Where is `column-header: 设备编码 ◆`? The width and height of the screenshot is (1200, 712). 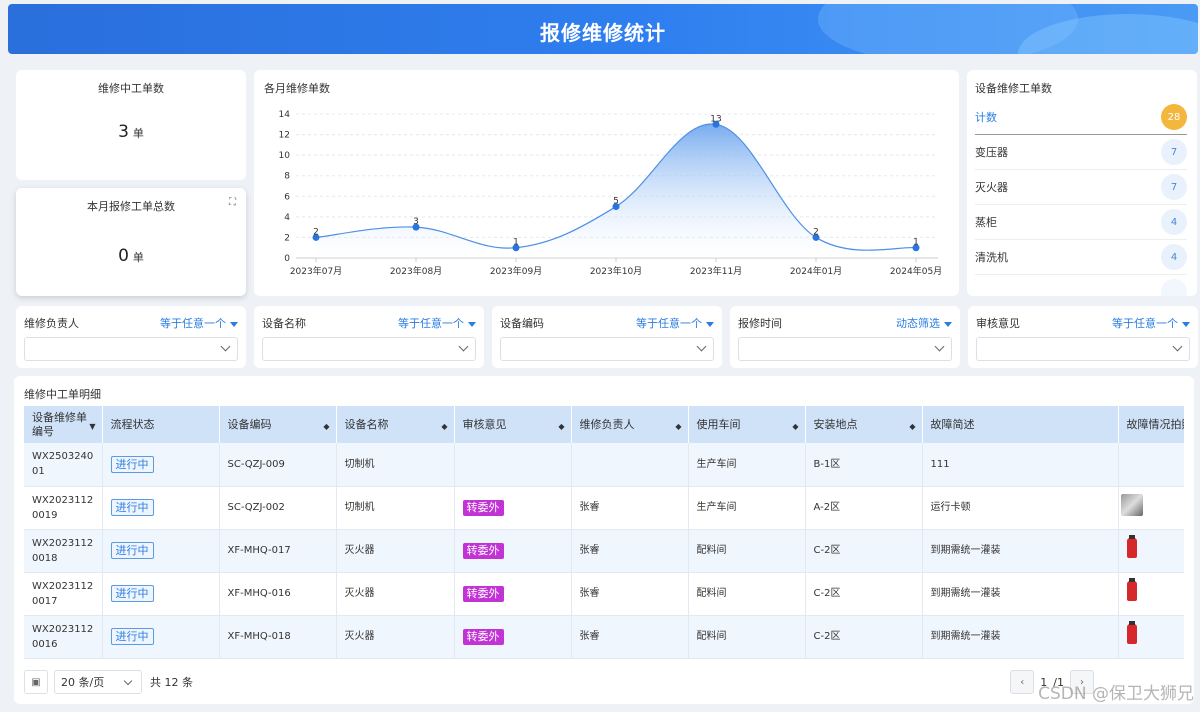
column-header: 设备编码 ◆ is located at coordinates (278, 424).